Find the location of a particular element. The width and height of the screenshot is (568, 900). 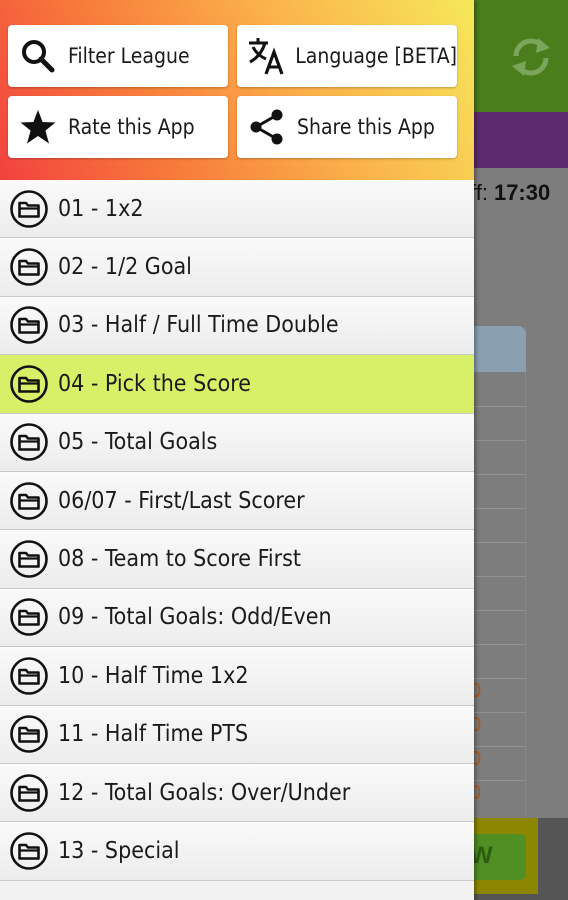

share-app-button: Share this App is located at coordinates (347, 127).